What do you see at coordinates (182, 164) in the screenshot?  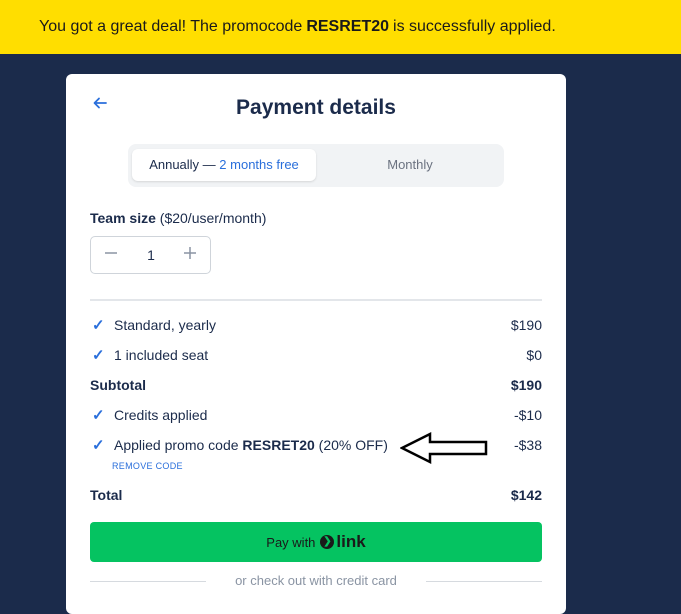 I see `annual-label: Annually —` at bounding box center [182, 164].